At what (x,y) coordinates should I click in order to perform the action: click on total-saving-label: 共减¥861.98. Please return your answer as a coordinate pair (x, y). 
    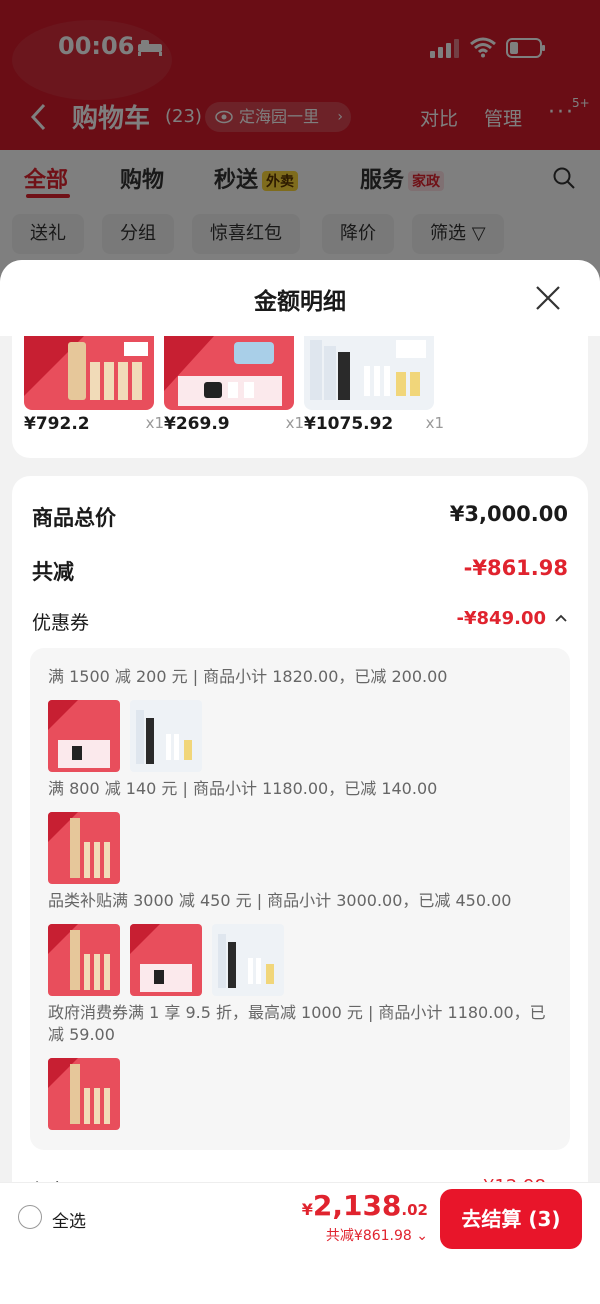
    Looking at the image, I should click on (368, 1236).